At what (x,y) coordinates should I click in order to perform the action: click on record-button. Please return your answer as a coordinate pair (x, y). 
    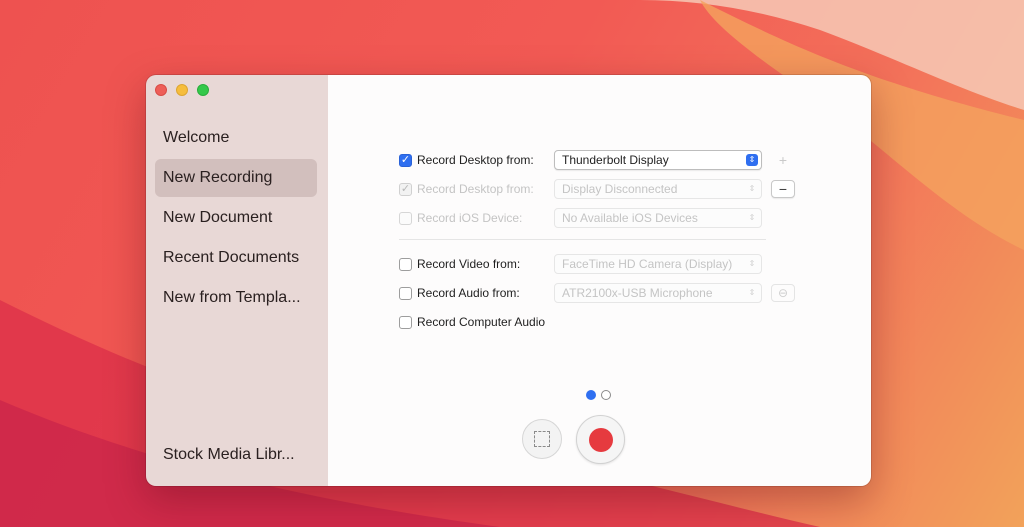
    Looking at the image, I should click on (600, 439).